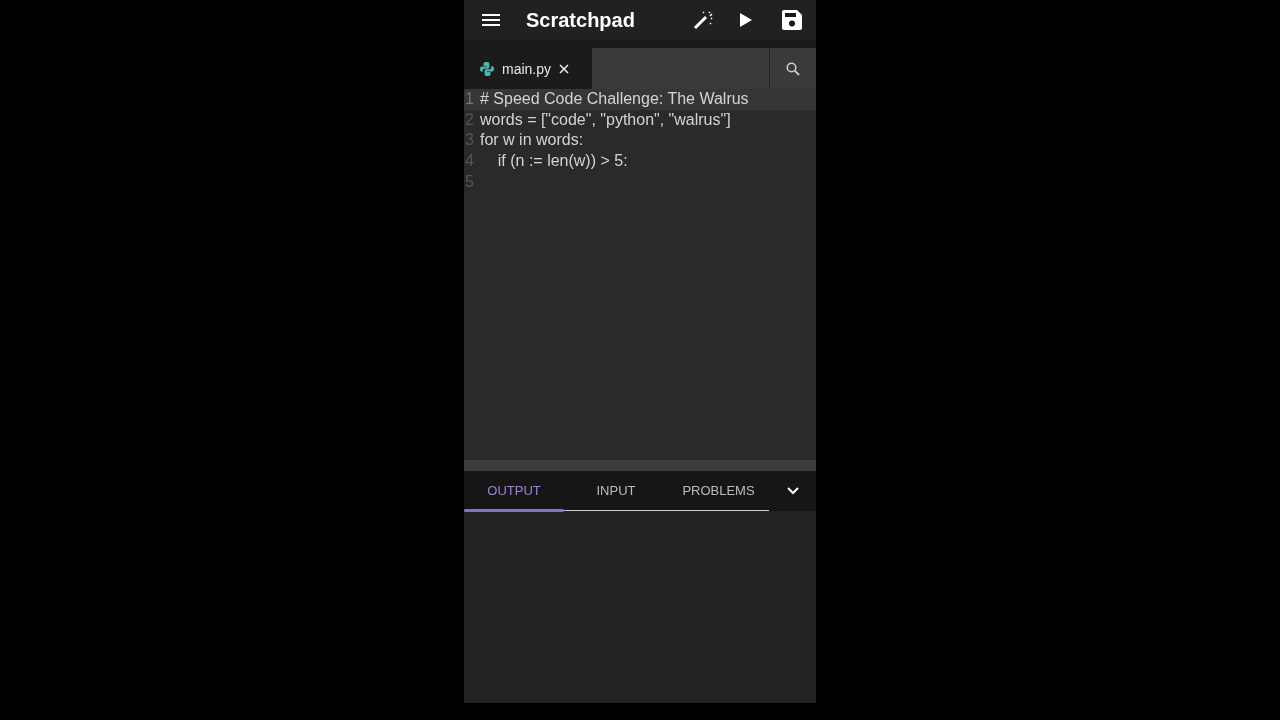  Describe the element at coordinates (614, 99) in the screenshot. I see `code-line: # Speed Code Challenge: The Walrus` at that location.